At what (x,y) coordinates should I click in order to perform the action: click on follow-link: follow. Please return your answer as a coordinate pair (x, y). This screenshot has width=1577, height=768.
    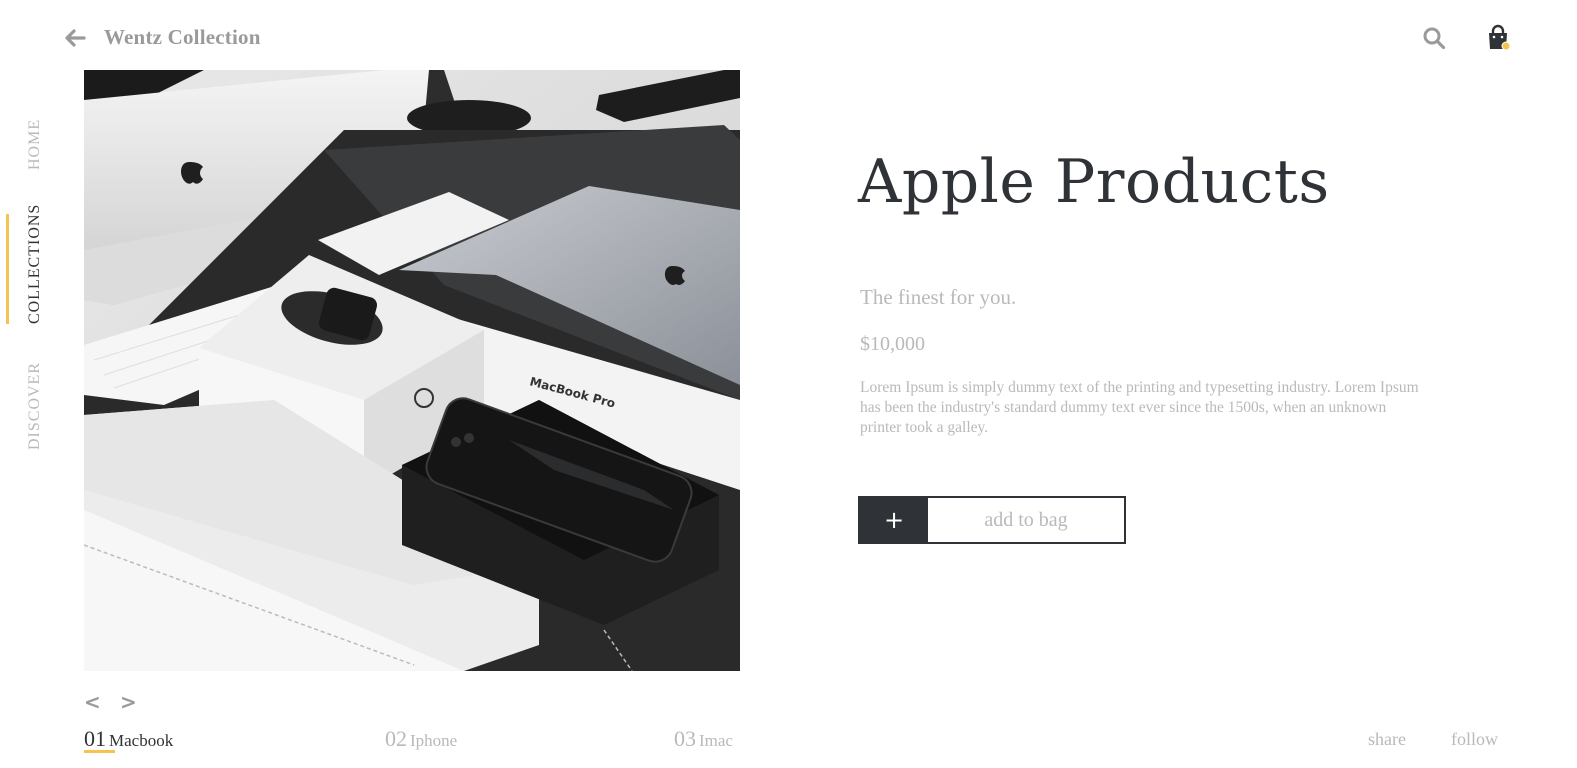
    Looking at the image, I should click on (1474, 739).